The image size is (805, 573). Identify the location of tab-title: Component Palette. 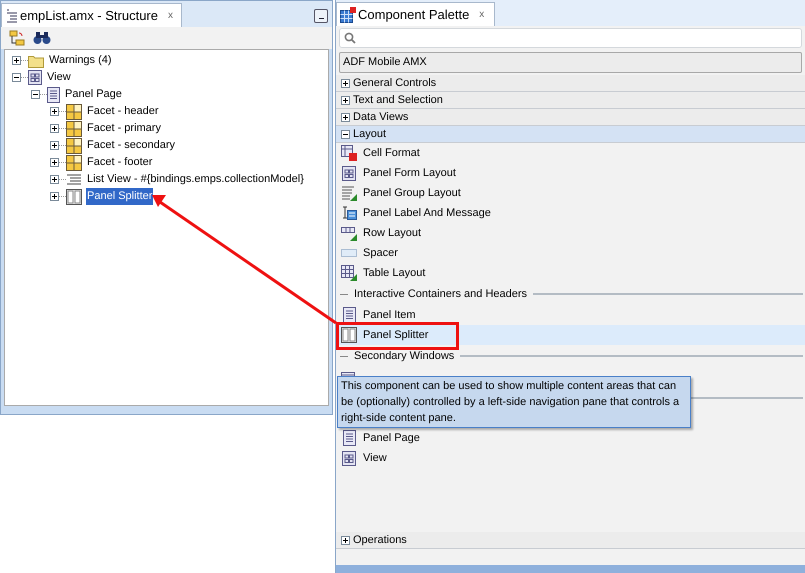
(414, 15).